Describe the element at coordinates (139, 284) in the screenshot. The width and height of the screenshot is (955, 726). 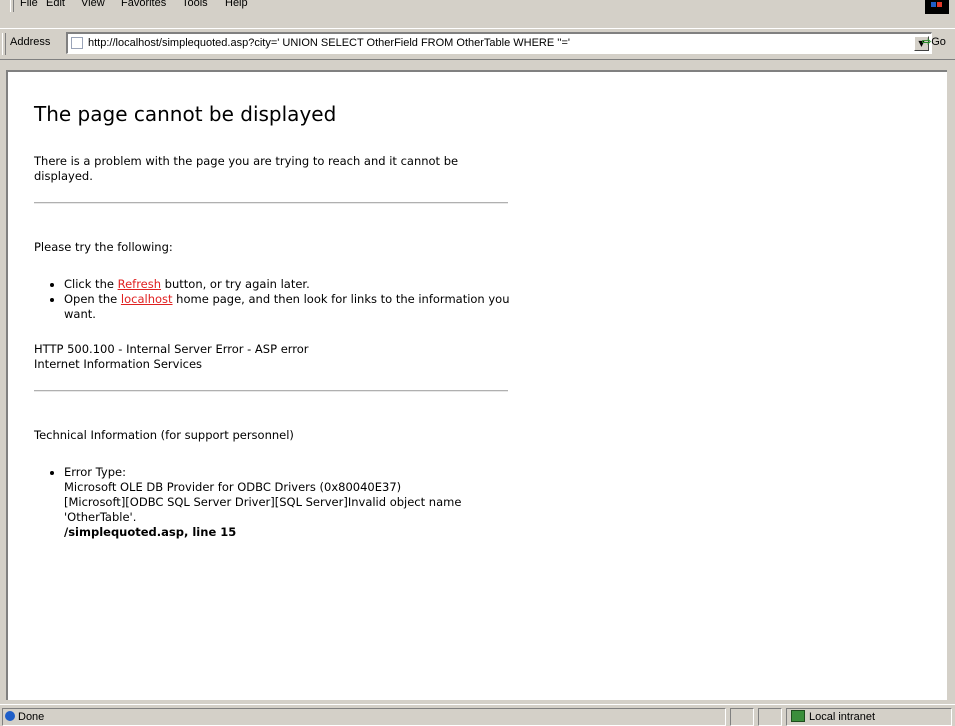
I see `refresh-link: Refresh` at that location.